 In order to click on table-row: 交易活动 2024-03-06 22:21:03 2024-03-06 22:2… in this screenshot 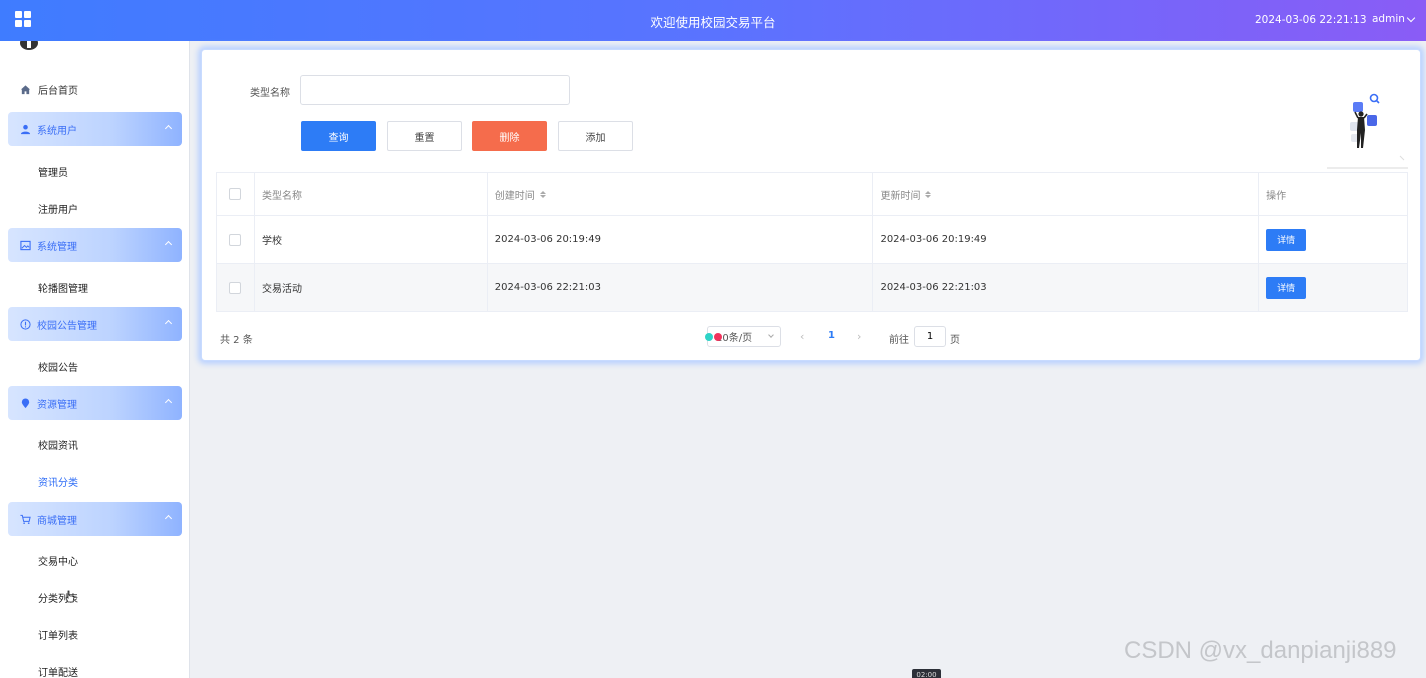, I will do `click(812, 288)`.